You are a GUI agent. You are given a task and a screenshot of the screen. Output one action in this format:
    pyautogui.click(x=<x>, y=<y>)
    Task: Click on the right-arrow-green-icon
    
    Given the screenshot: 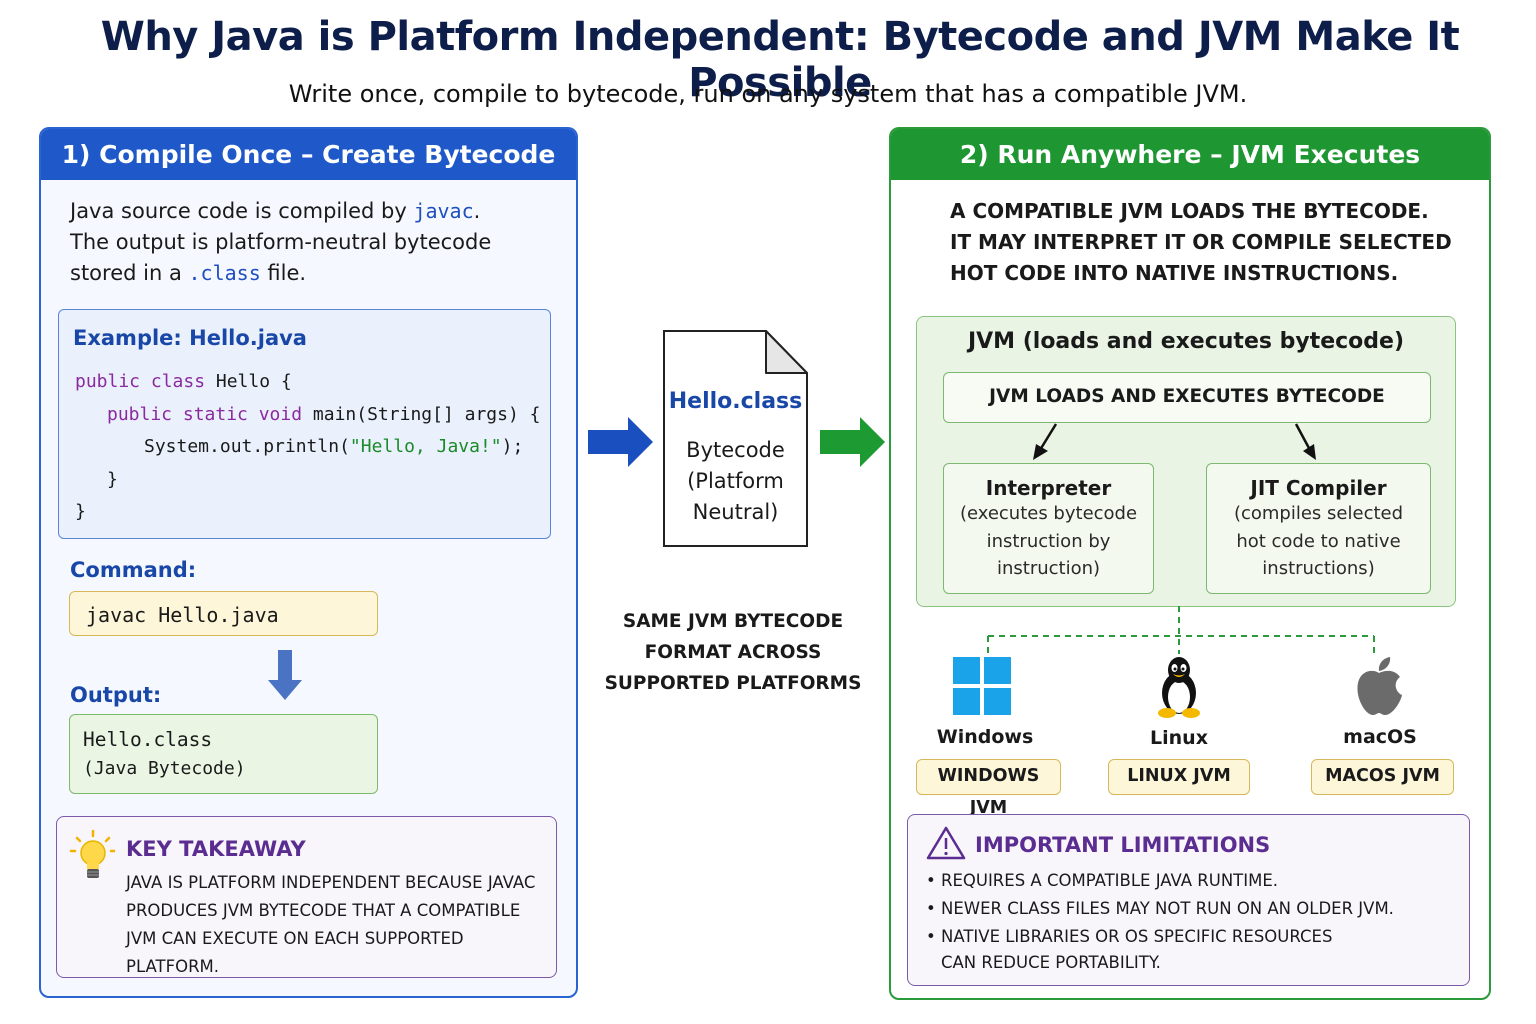 What is the action you would take?
    pyautogui.click(x=852, y=442)
    